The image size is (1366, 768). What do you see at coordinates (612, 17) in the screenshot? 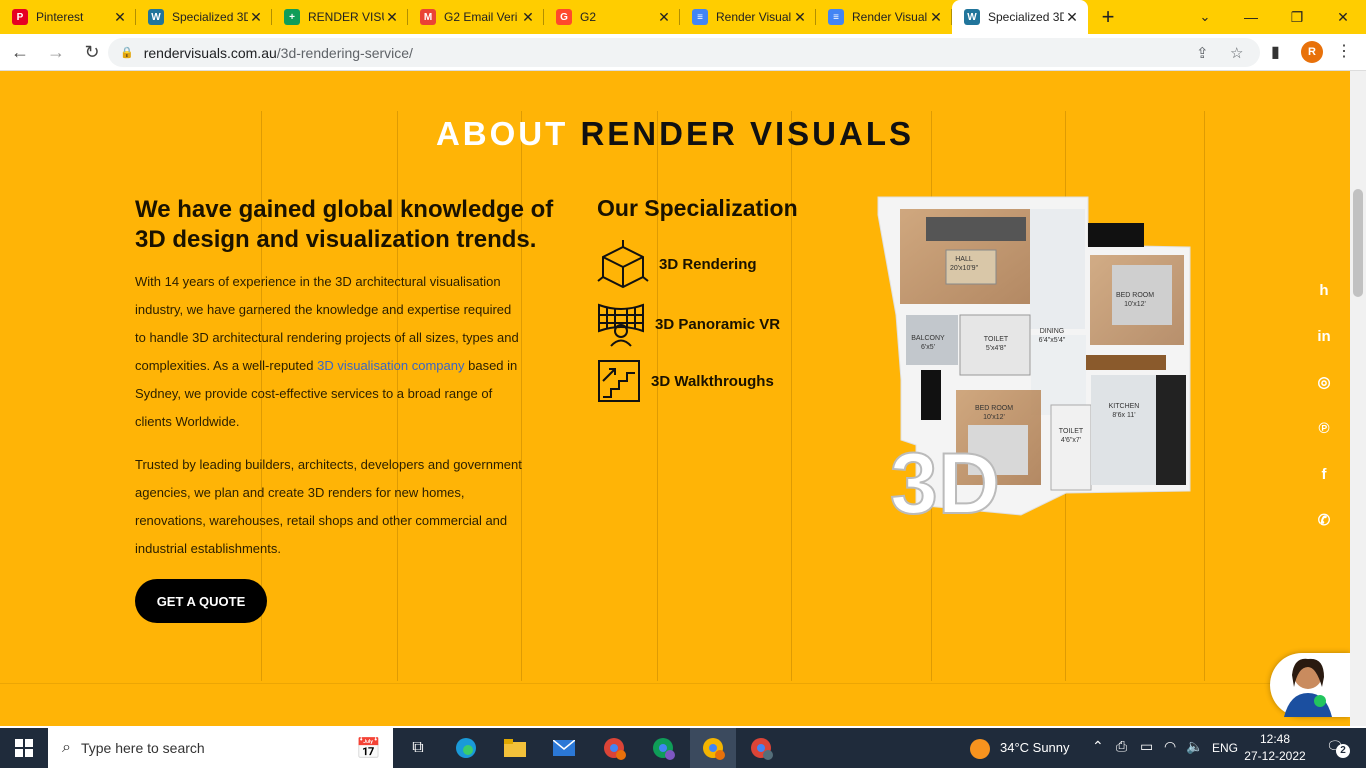
I see `browser-tab: G G2 ✕` at bounding box center [612, 17].